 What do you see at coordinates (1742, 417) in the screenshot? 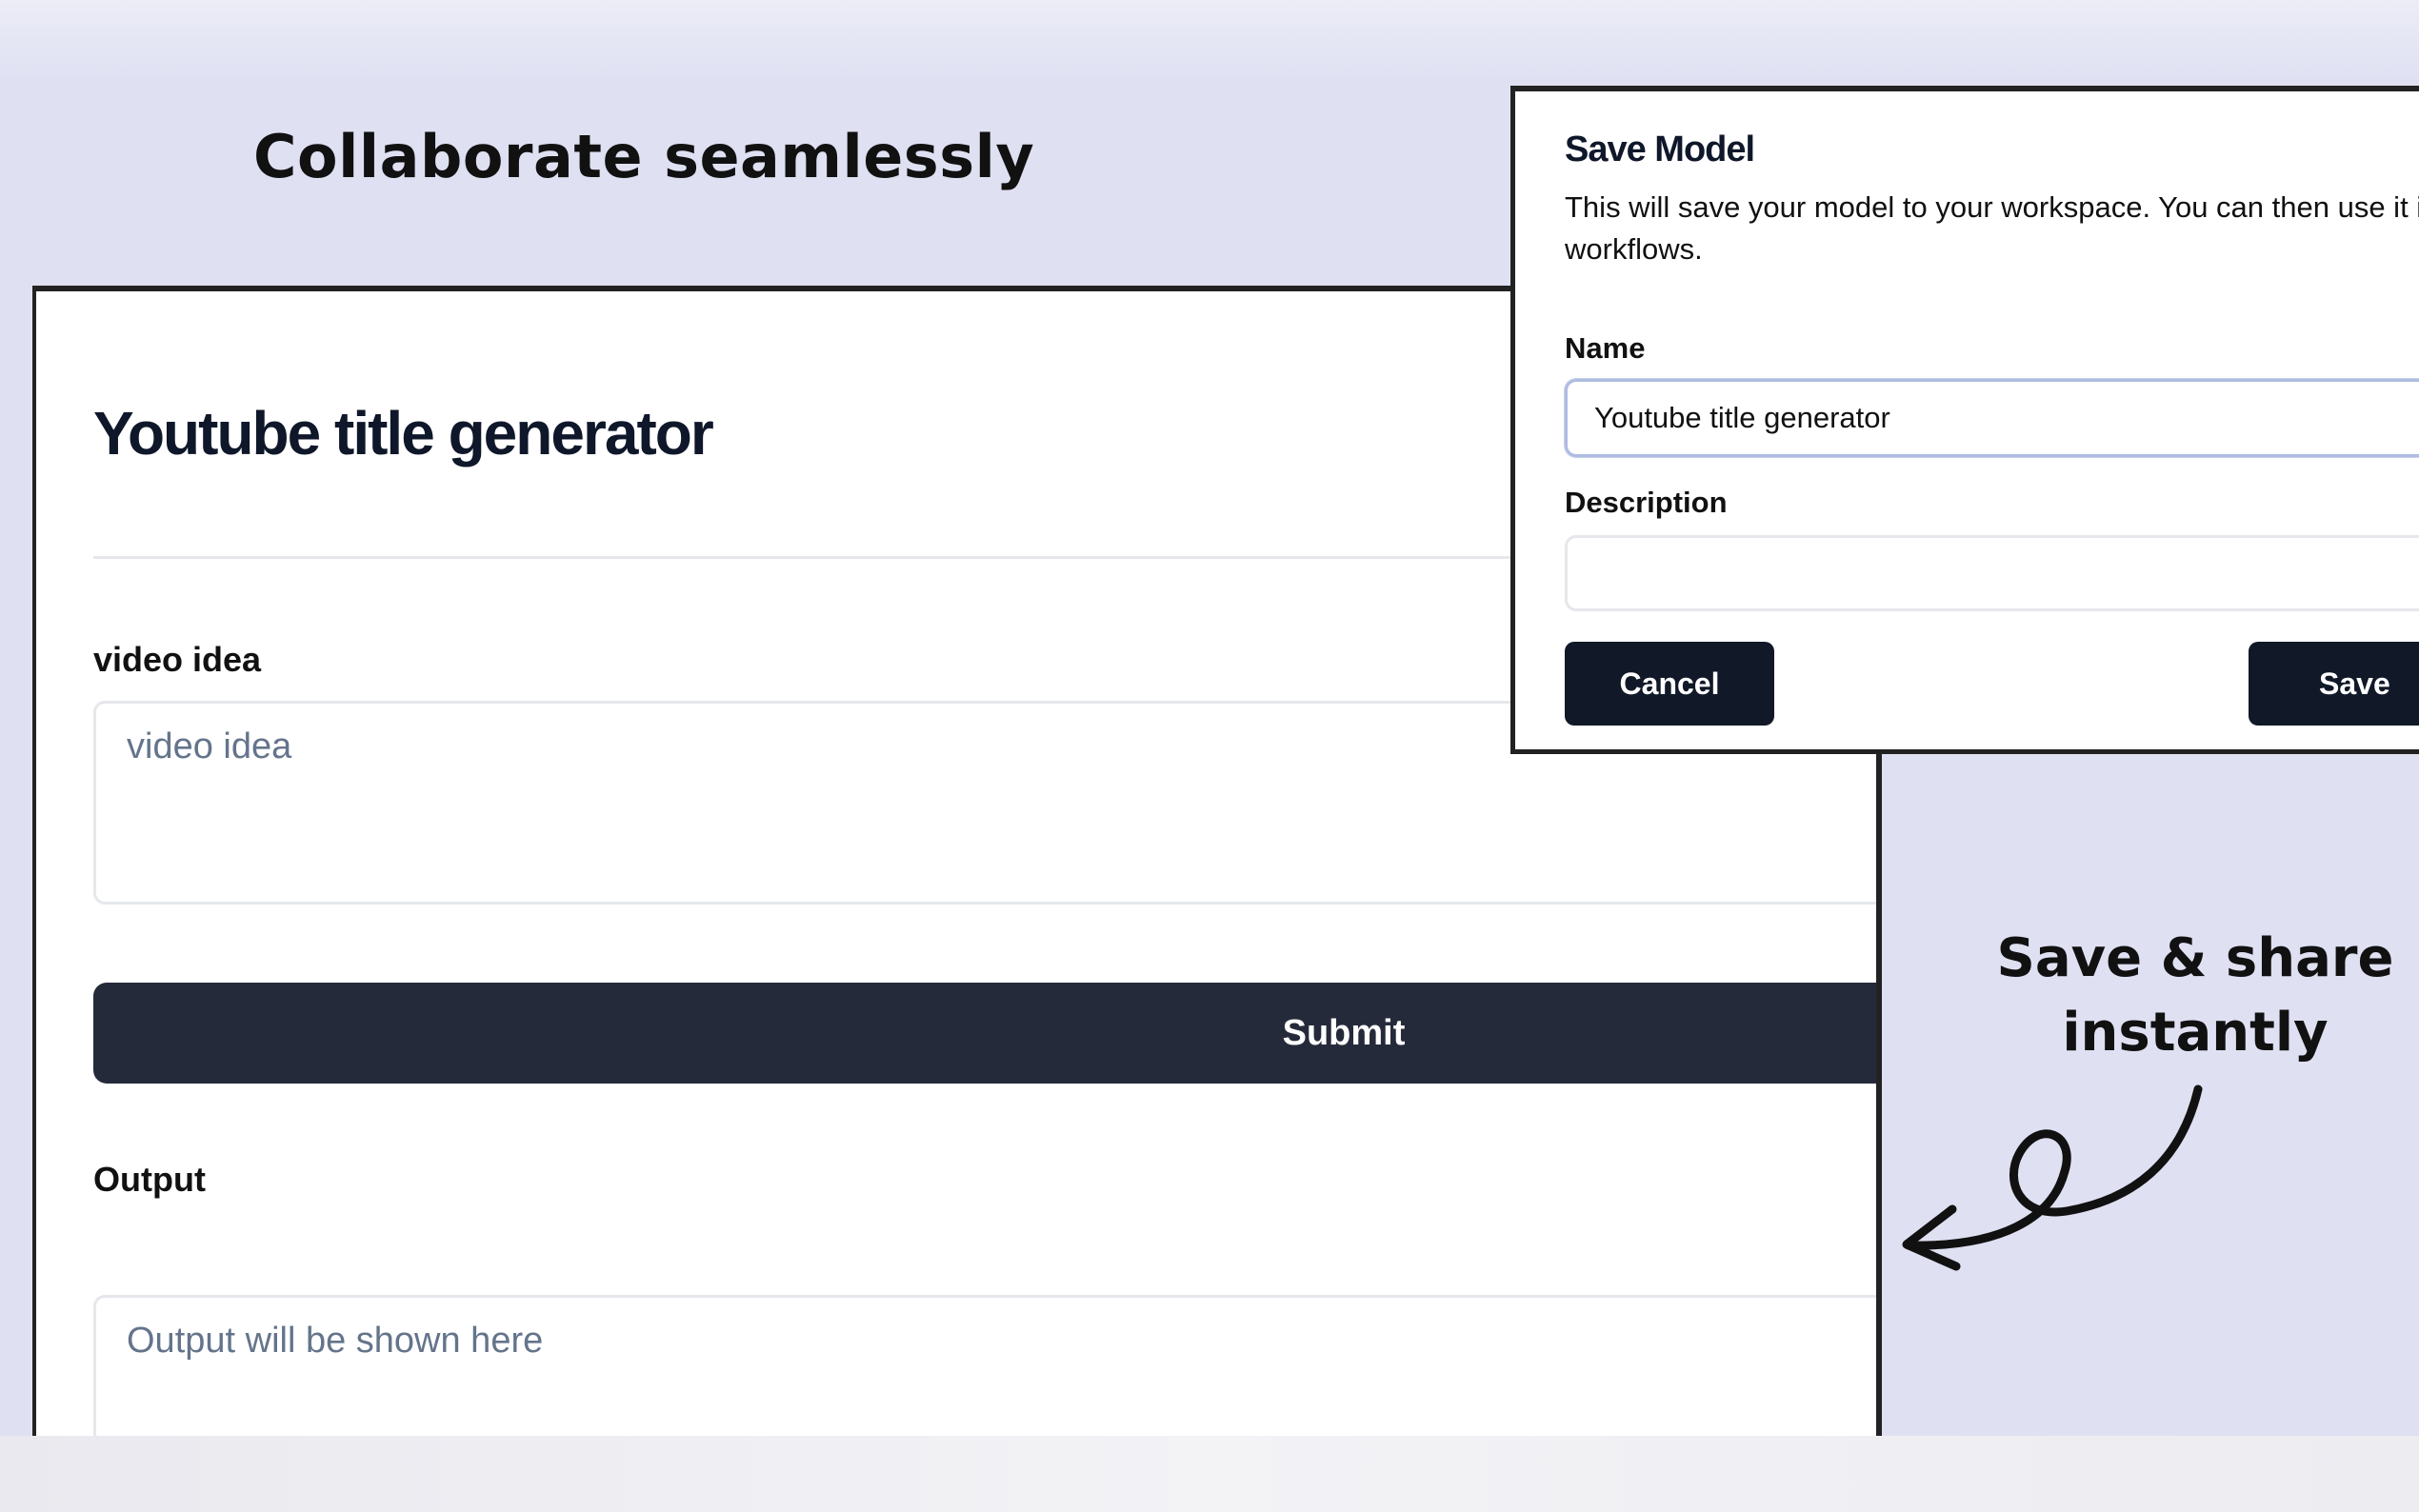
I see `name-value: Youtube title generator` at bounding box center [1742, 417].